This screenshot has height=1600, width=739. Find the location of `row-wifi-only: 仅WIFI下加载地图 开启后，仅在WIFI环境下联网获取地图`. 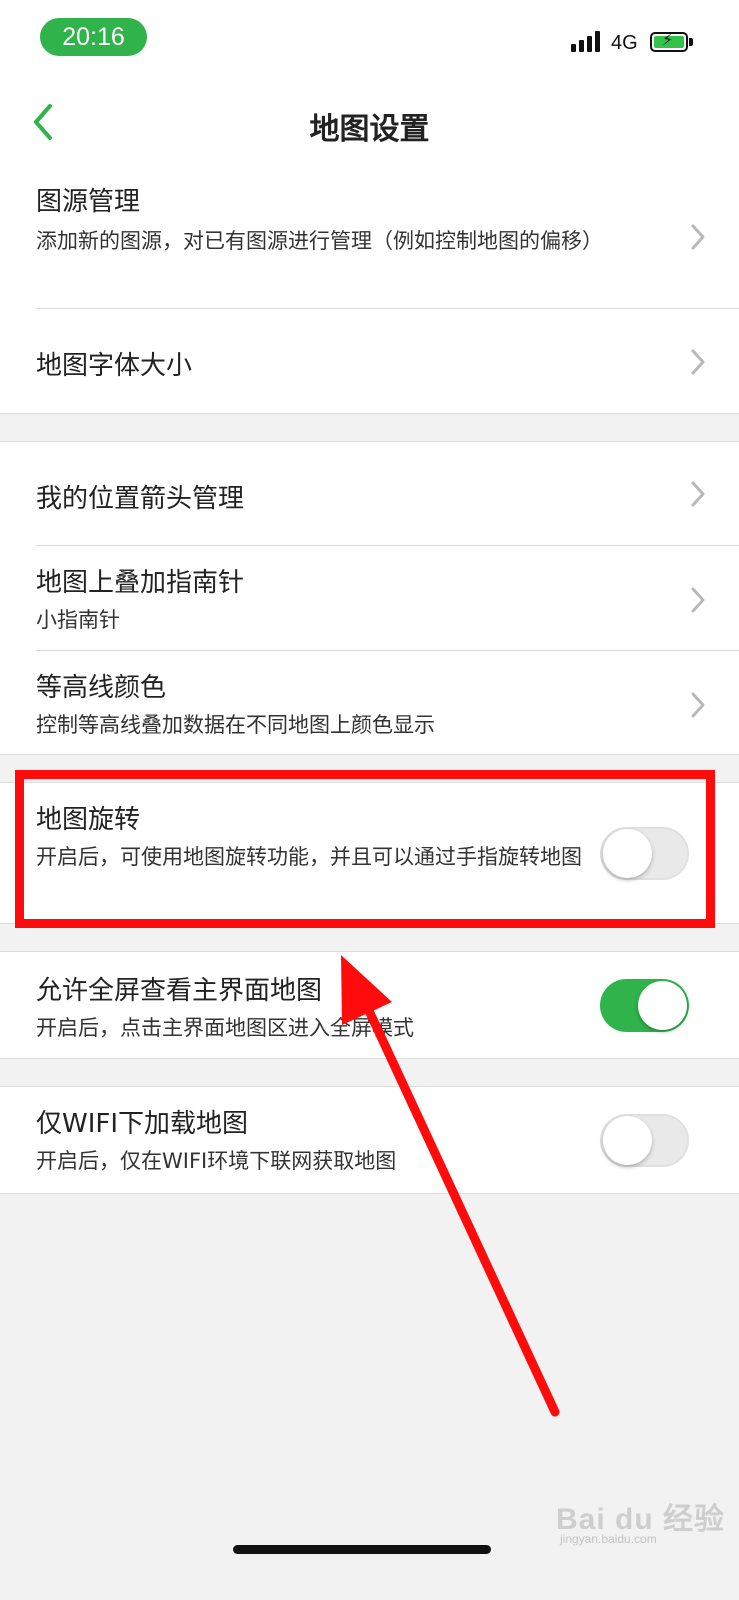

row-wifi-only: 仅WIFI下加载地图 开启后，仅在WIFI环境下联网获取地图 is located at coordinates (369, 1141).